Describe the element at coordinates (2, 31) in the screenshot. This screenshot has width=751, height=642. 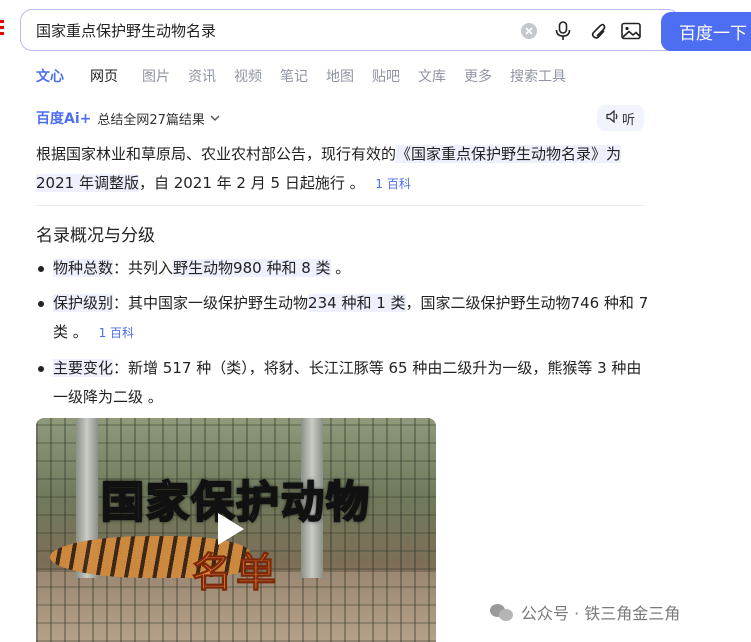
I see `baidu-logo-edge` at that location.